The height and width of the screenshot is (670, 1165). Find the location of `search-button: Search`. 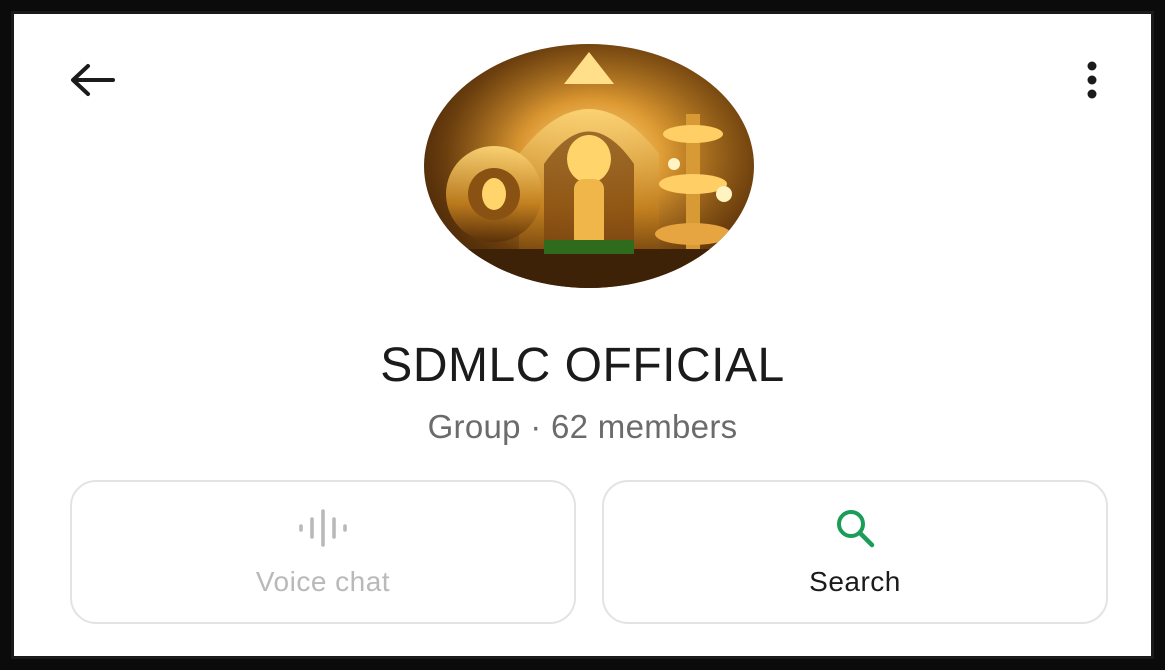

search-button: Search is located at coordinates (855, 552).